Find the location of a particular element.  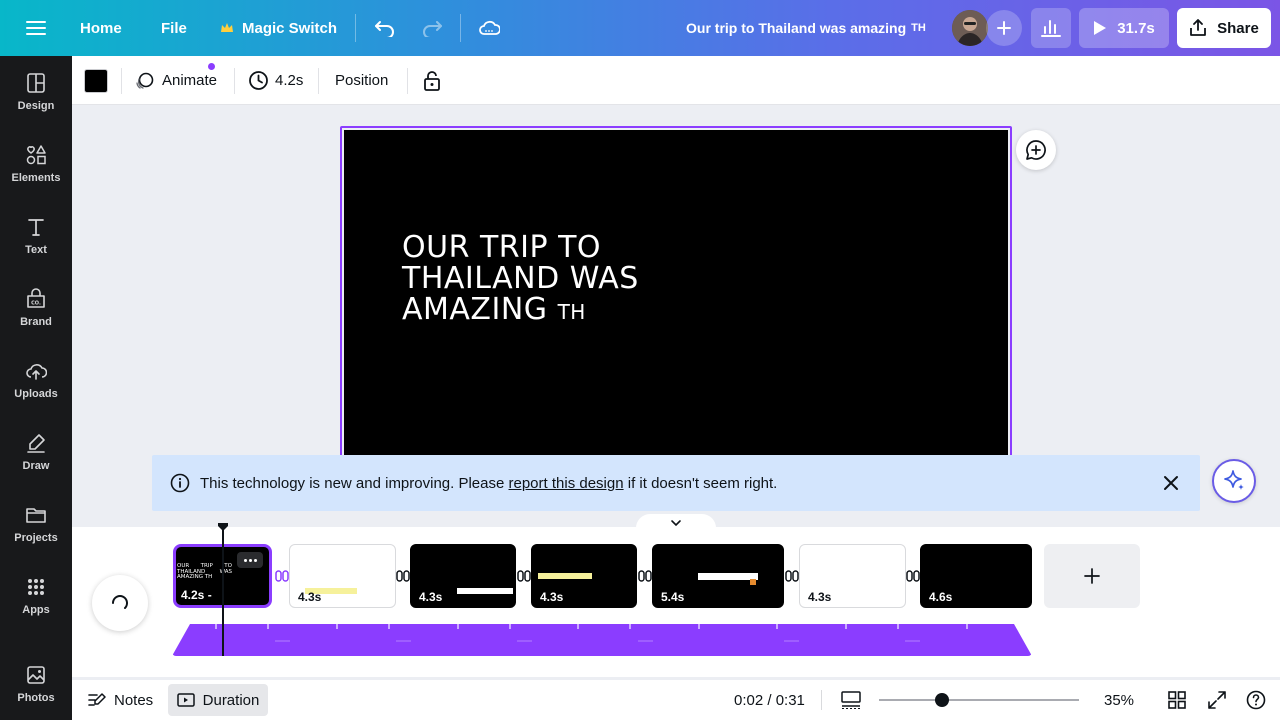

document-title-text: Our trip to Thailand was amazing is located at coordinates (796, 28).